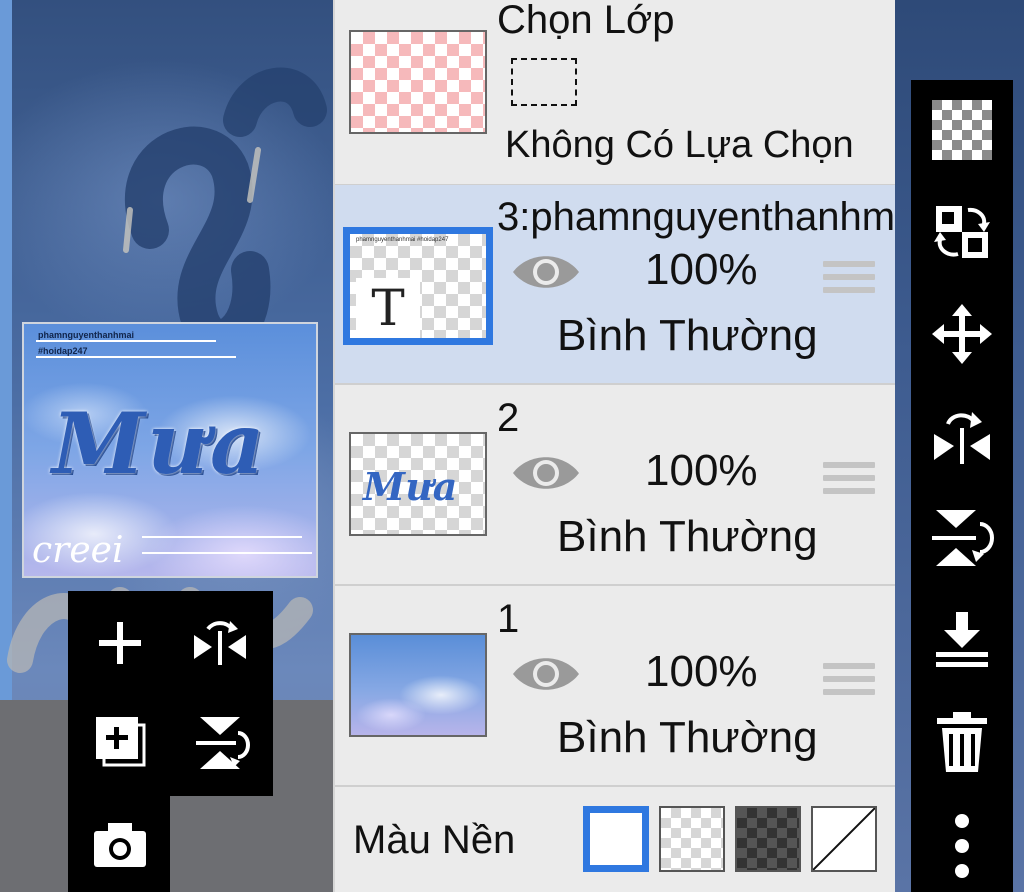 This screenshot has height=892, width=1024. What do you see at coordinates (696, 217) in the screenshot?
I see `layer-name: 3:phamnguyenthanhmai` at bounding box center [696, 217].